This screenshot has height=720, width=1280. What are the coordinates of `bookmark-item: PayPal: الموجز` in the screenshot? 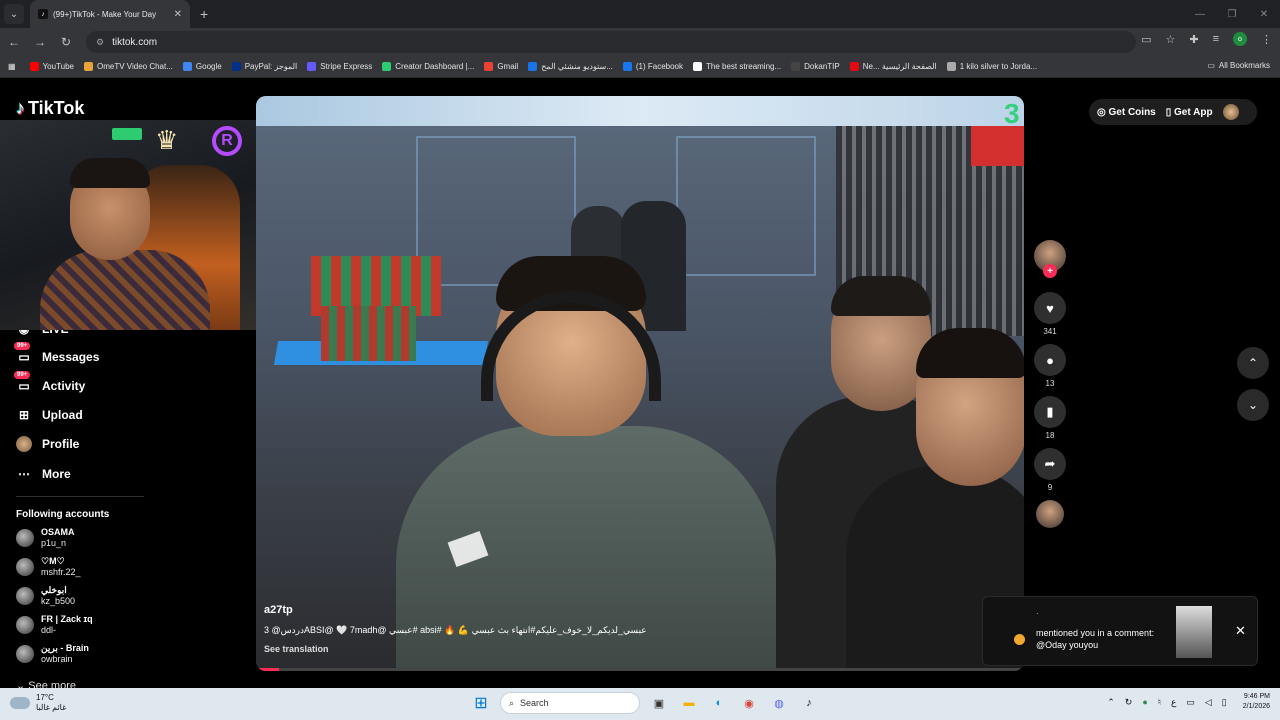 It's located at (264, 66).